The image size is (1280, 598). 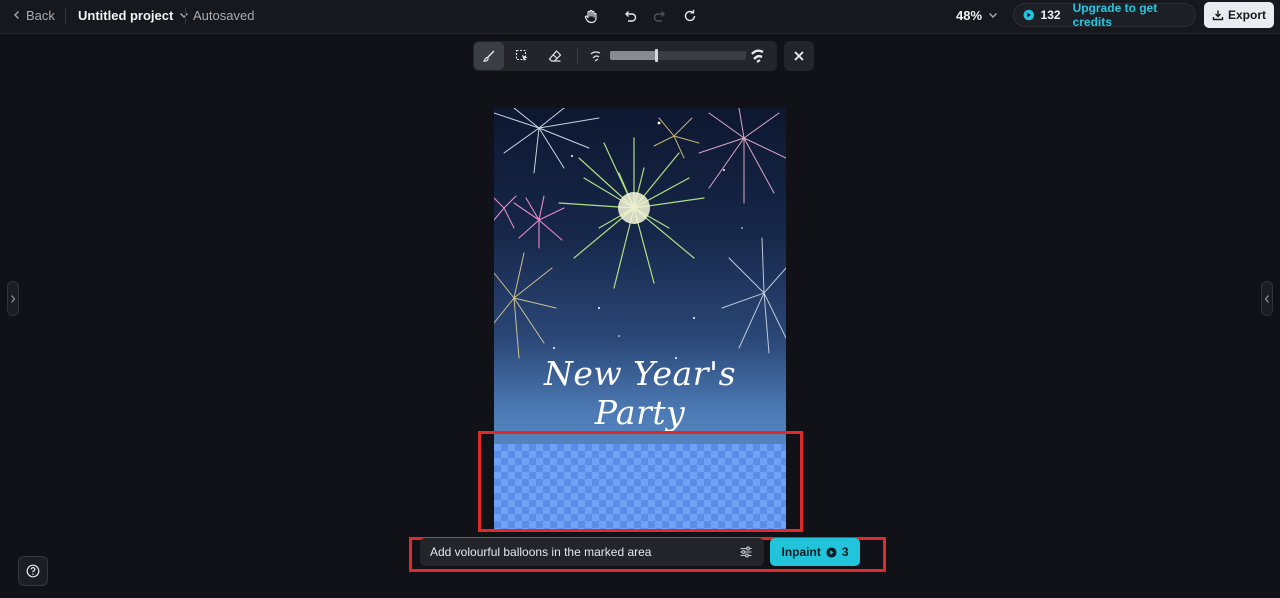 I want to click on left-panel-toggle, so click(x=13, y=298).